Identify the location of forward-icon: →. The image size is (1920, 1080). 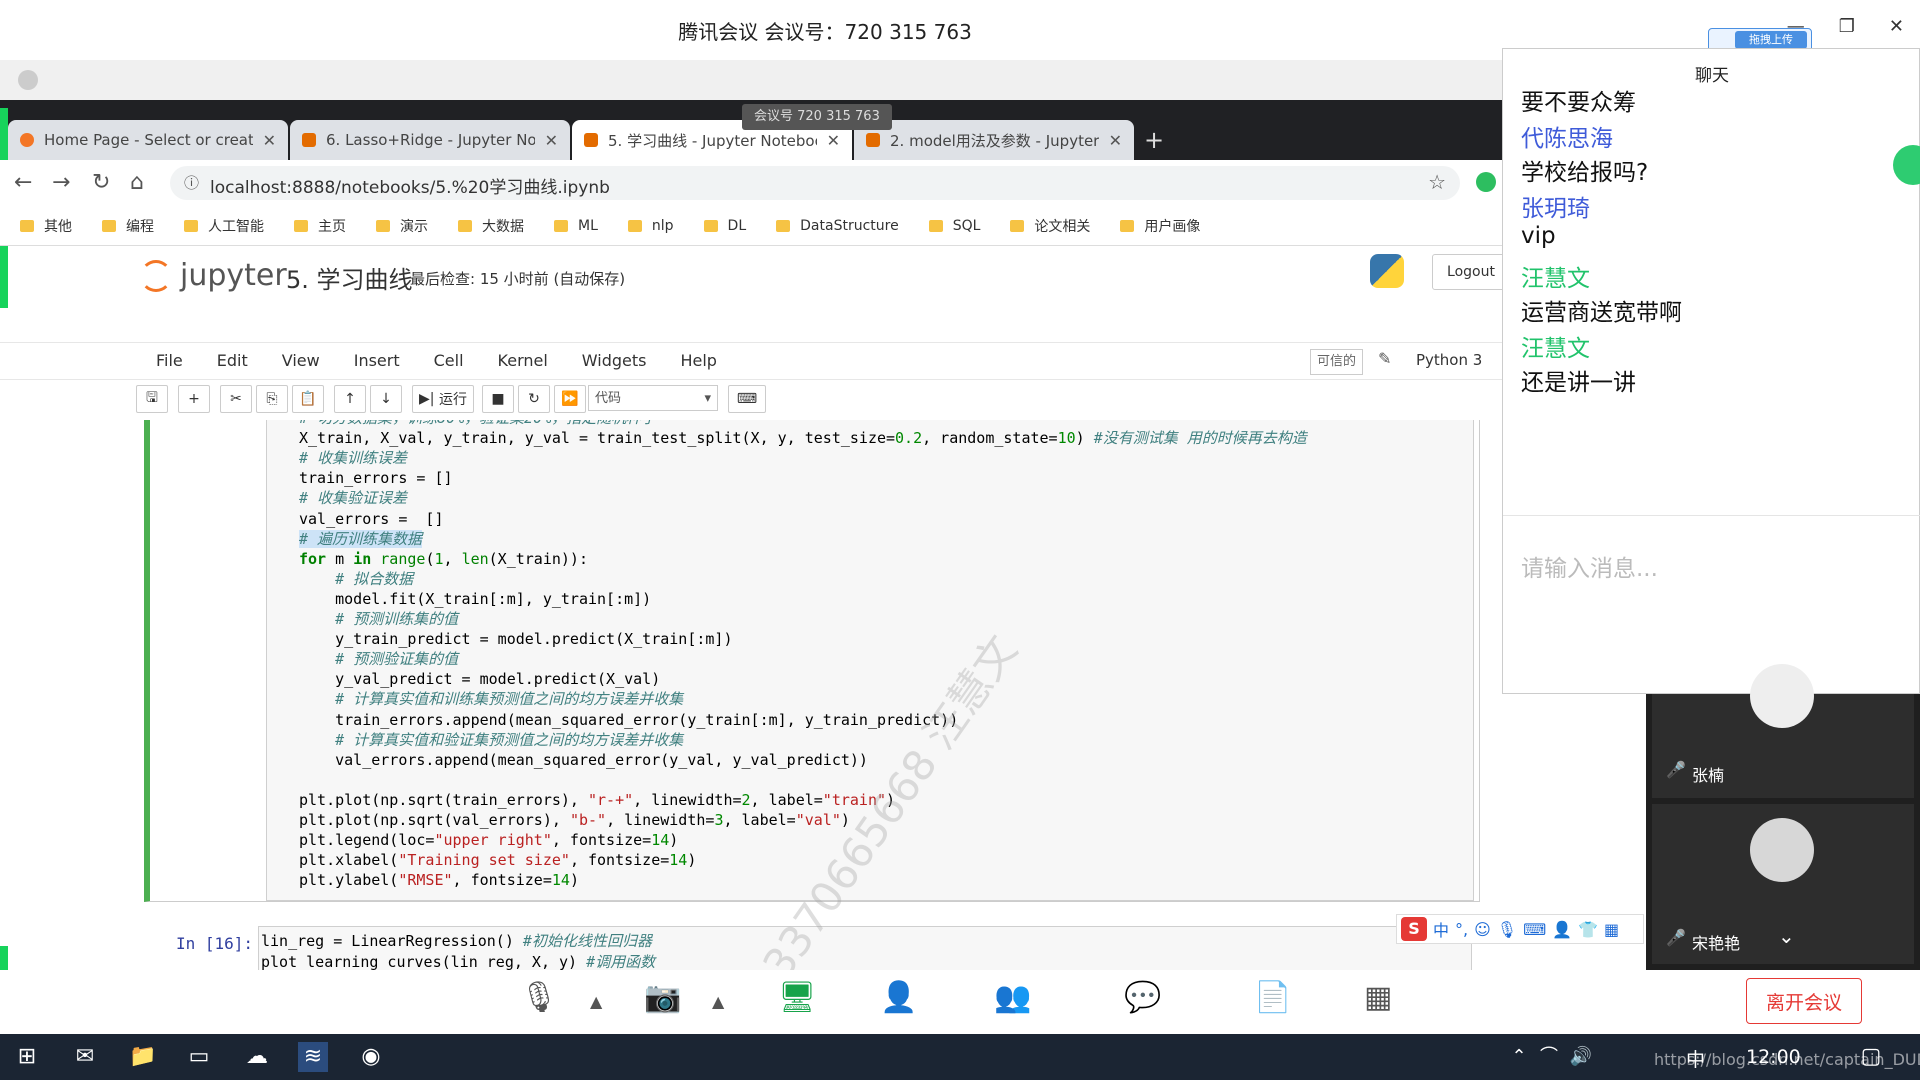
(61, 182).